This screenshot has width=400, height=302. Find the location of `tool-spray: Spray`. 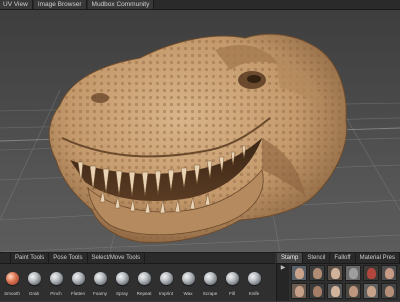

tool-spray: Spray is located at coordinates (122, 282).